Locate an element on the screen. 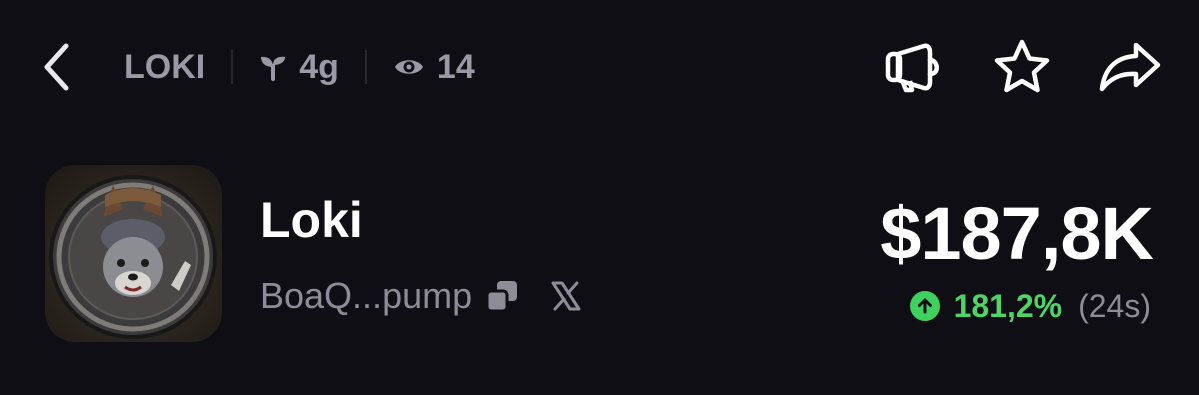 This screenshot has height=395, width=1199. viewers-chip: 14 is located at coordinates (434, 67).